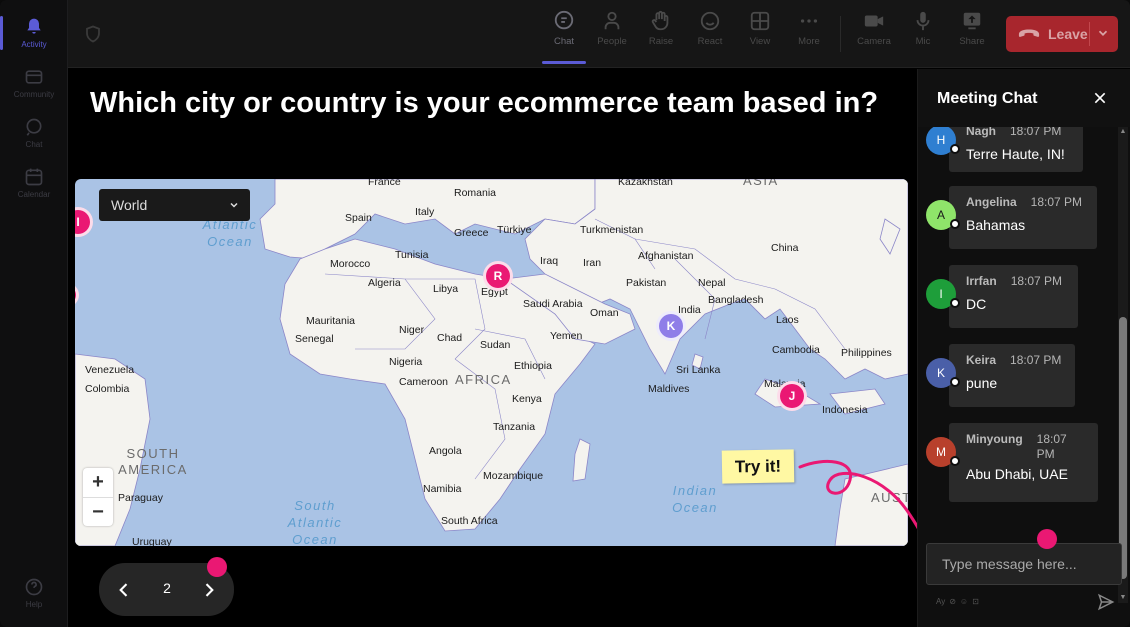 This screenshot has height=627, width=1130. What do you see at coordinates (34, 33) in the screenshot?
I see `rail-item-activity: Activity` at bounding box center [34, 33].